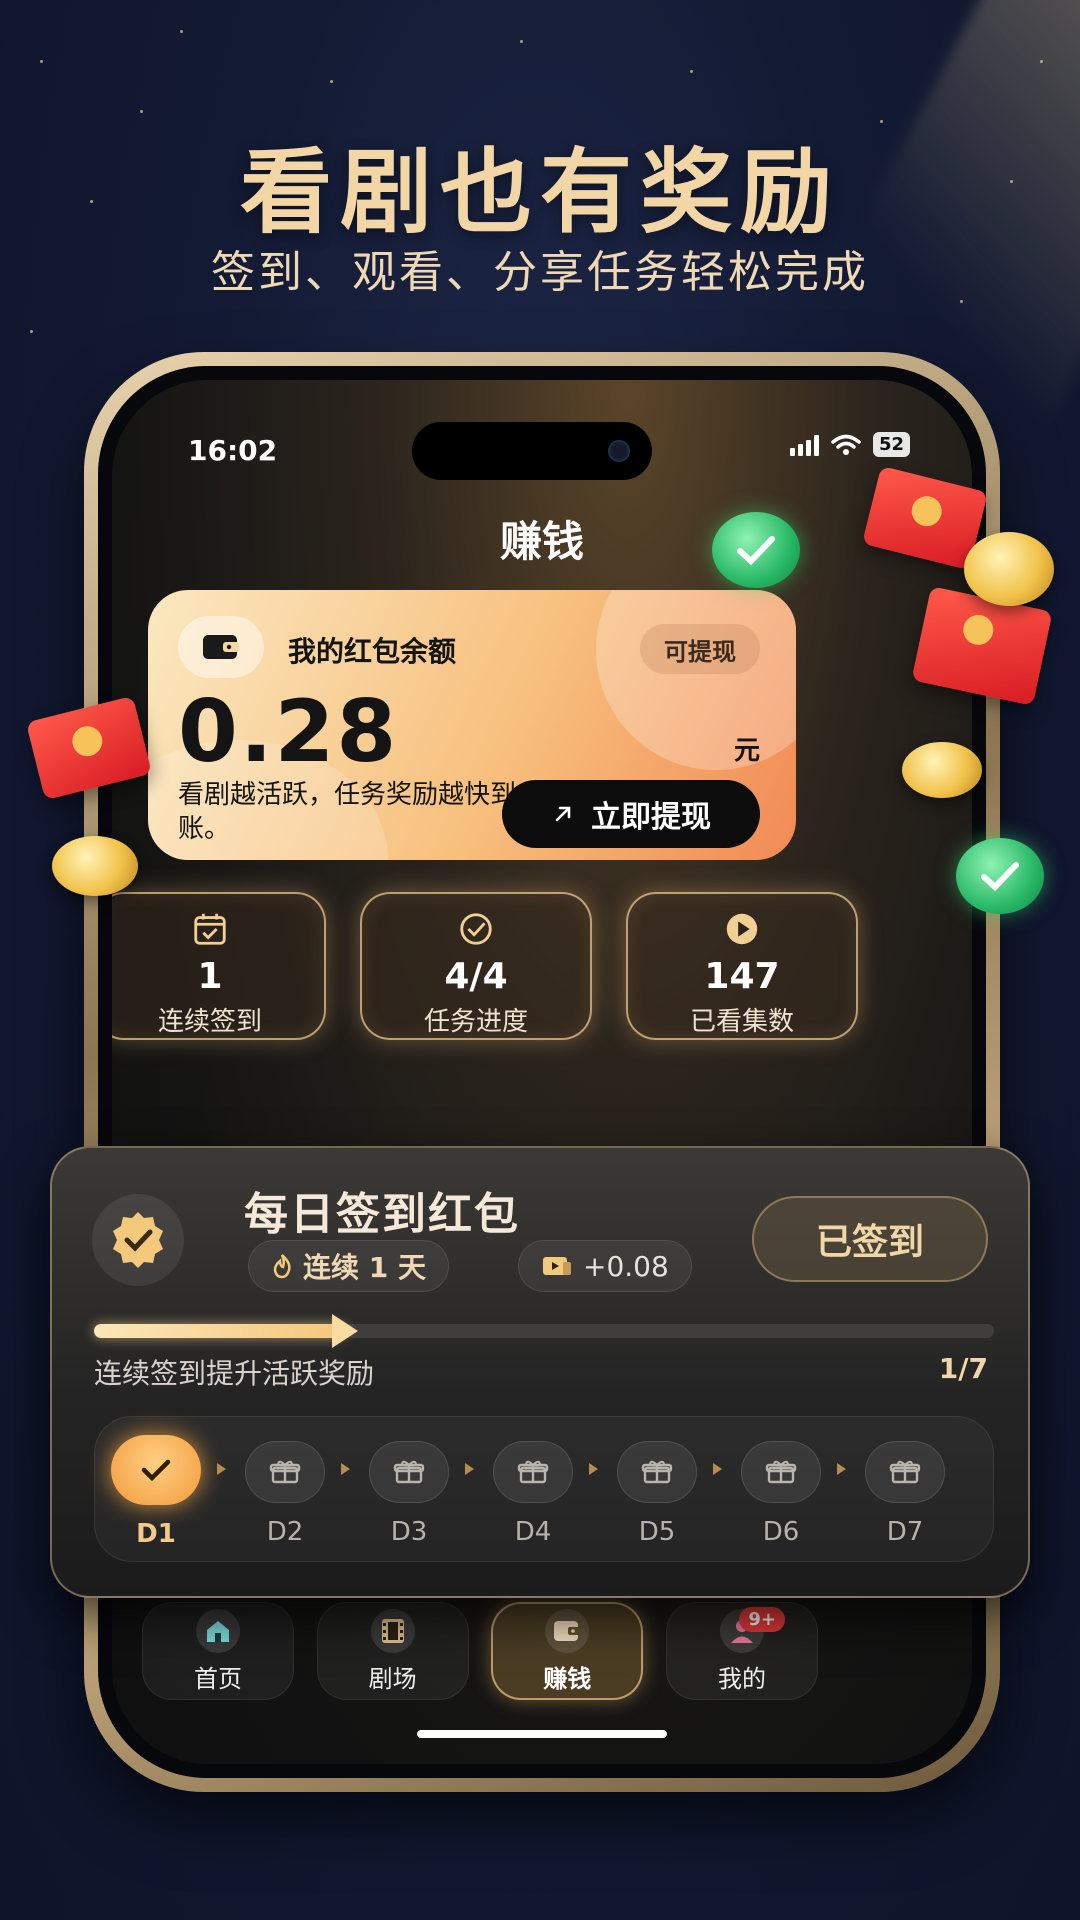 The height and width of the screenshot is (1920, 1080). Describe the element at coordinates (282, 1266) in the screenshot. I see `flame-icon` at that location.